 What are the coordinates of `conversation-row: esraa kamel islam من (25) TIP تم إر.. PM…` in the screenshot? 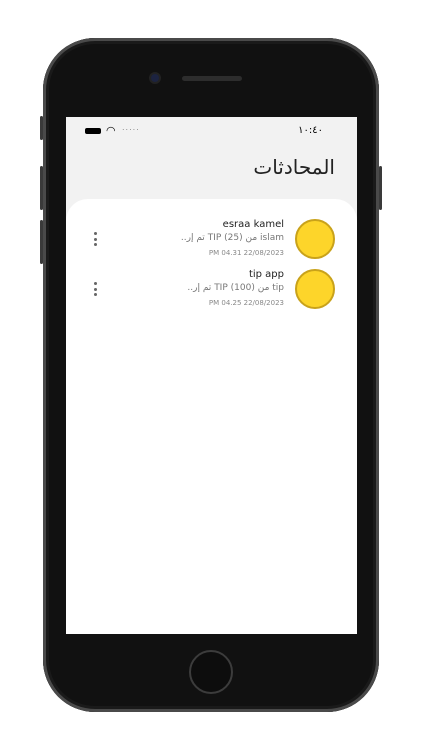 It's located at (211, 243).